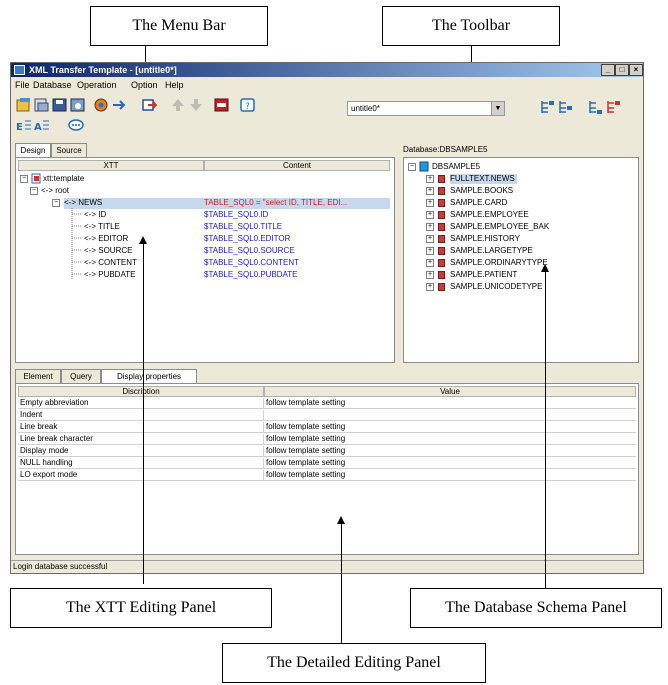 Image resolution: width=668 pixels, height=685 pixels. What do you see at coordinates (251, 263) in the screenshot?
I see `content-content: $TABLE_SQL0.CONTENT` at bounding box center [251, 263].